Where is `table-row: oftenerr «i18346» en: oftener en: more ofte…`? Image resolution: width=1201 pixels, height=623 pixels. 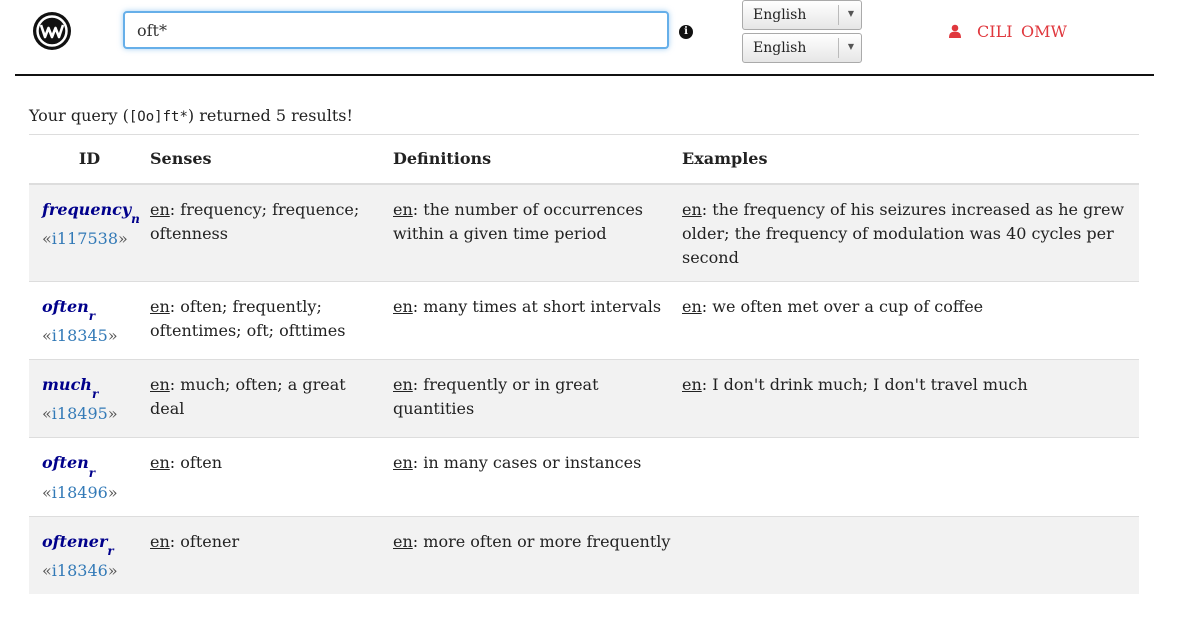
table-row: oftenerr «i18346» en: oftener en: more ofte… is located at coordinates (584, 554).